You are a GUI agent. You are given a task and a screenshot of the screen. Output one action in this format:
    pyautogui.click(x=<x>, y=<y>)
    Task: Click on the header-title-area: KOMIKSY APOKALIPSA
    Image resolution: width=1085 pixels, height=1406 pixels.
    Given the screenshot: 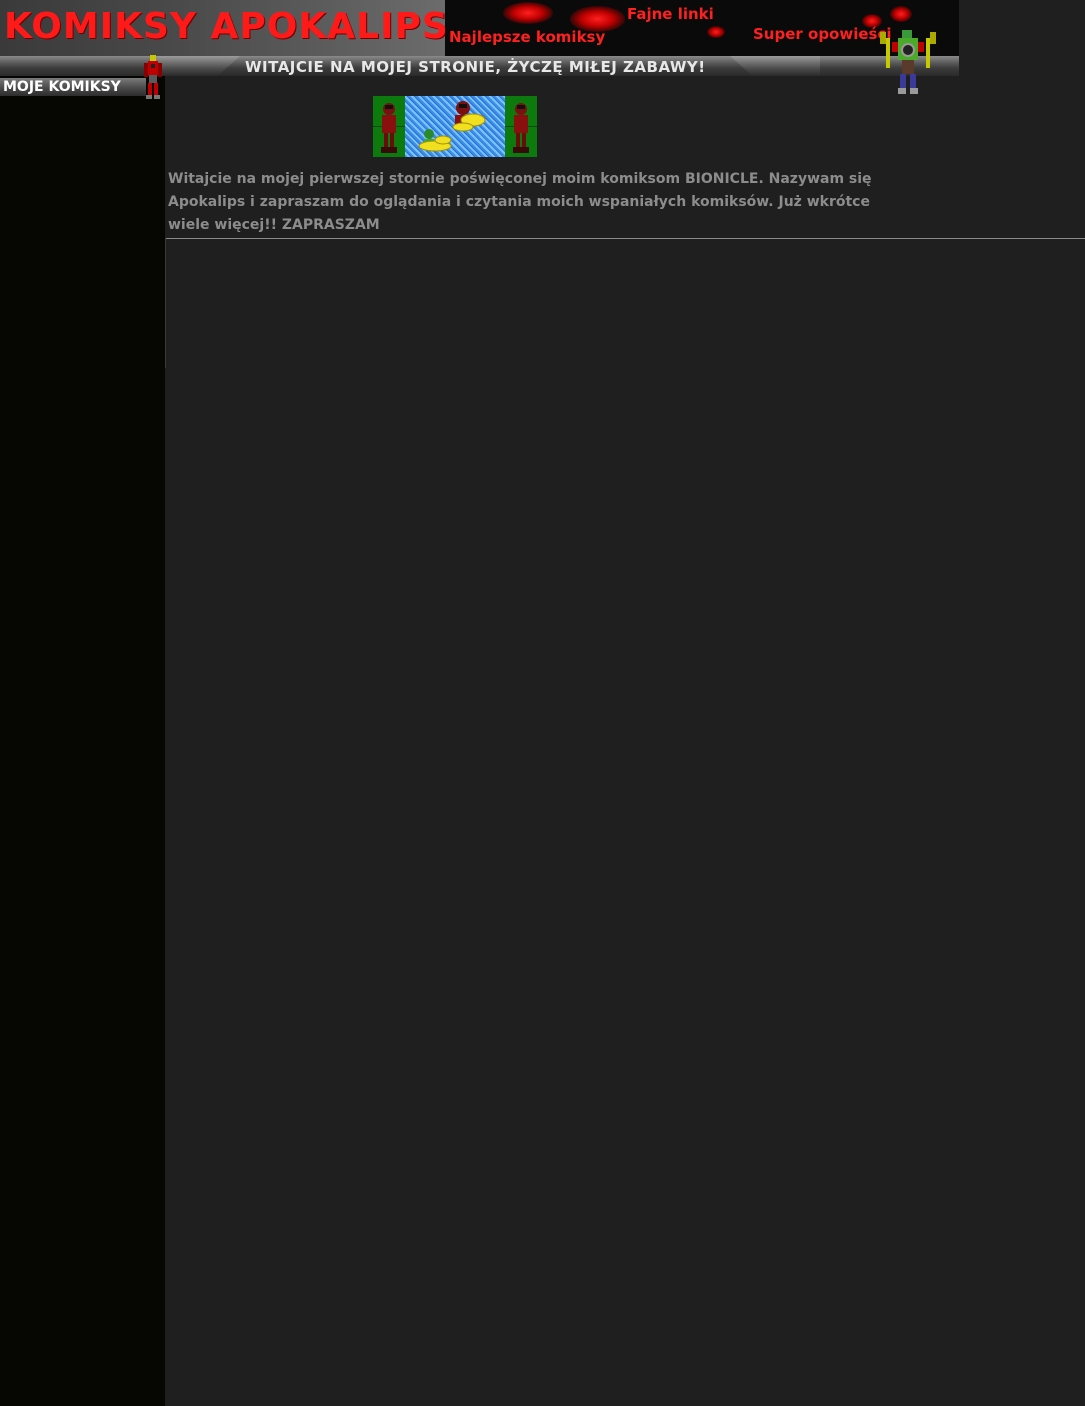 What is the action you would take?
    pyautogui.click(x=222, y=28)
    